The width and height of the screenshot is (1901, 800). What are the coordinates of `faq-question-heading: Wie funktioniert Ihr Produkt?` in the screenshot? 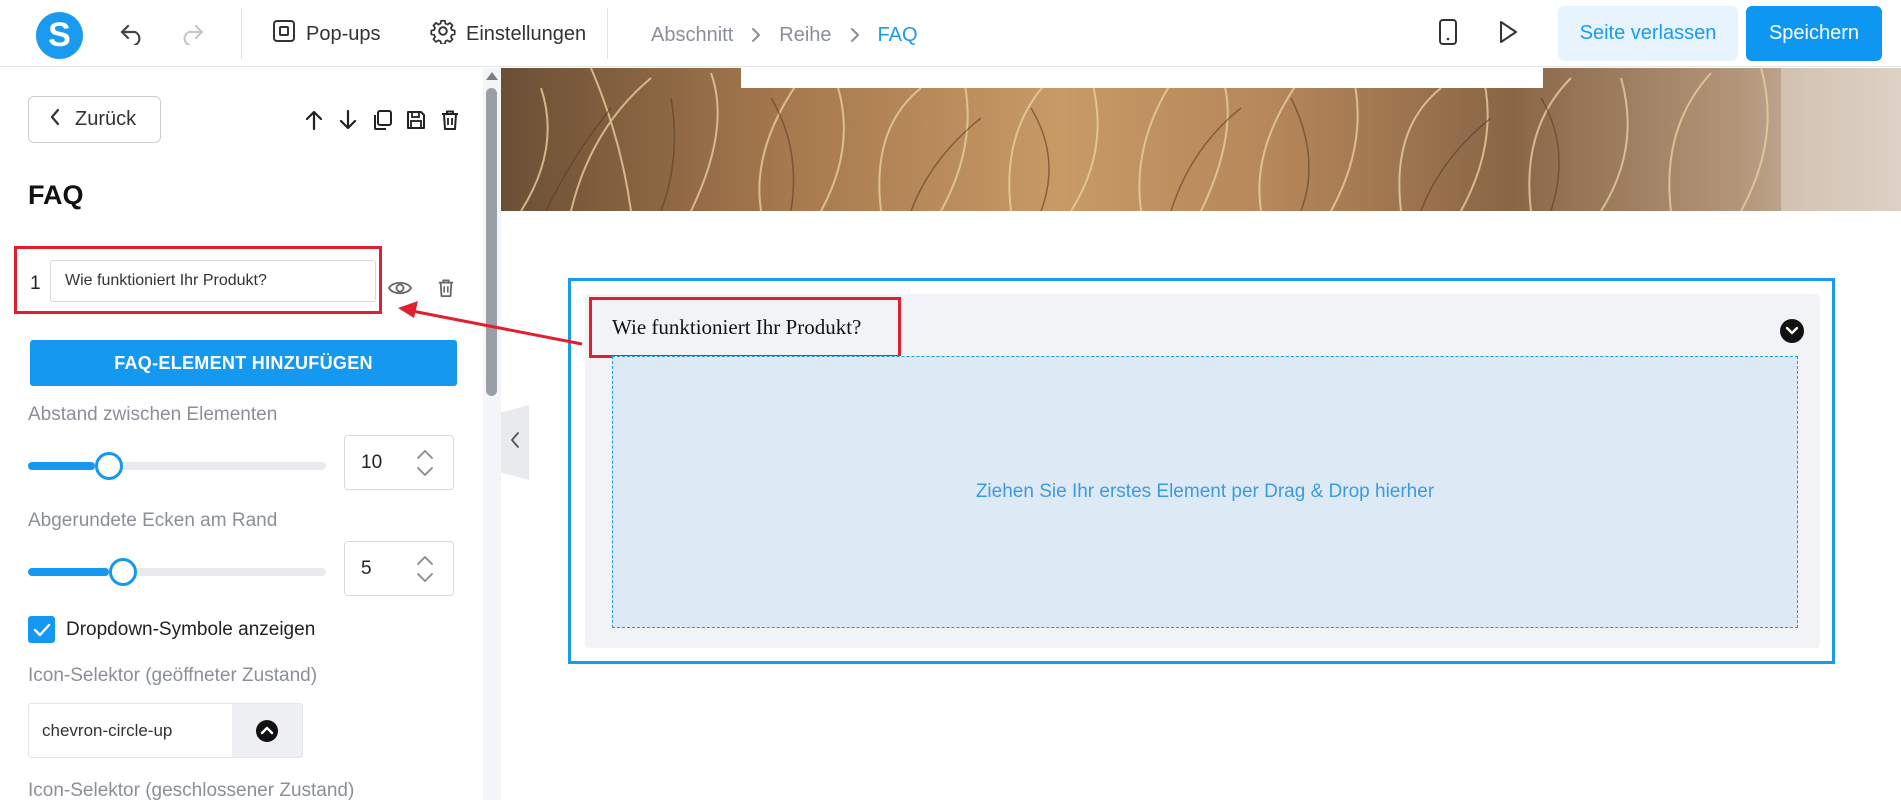 It's located at (745, 327).